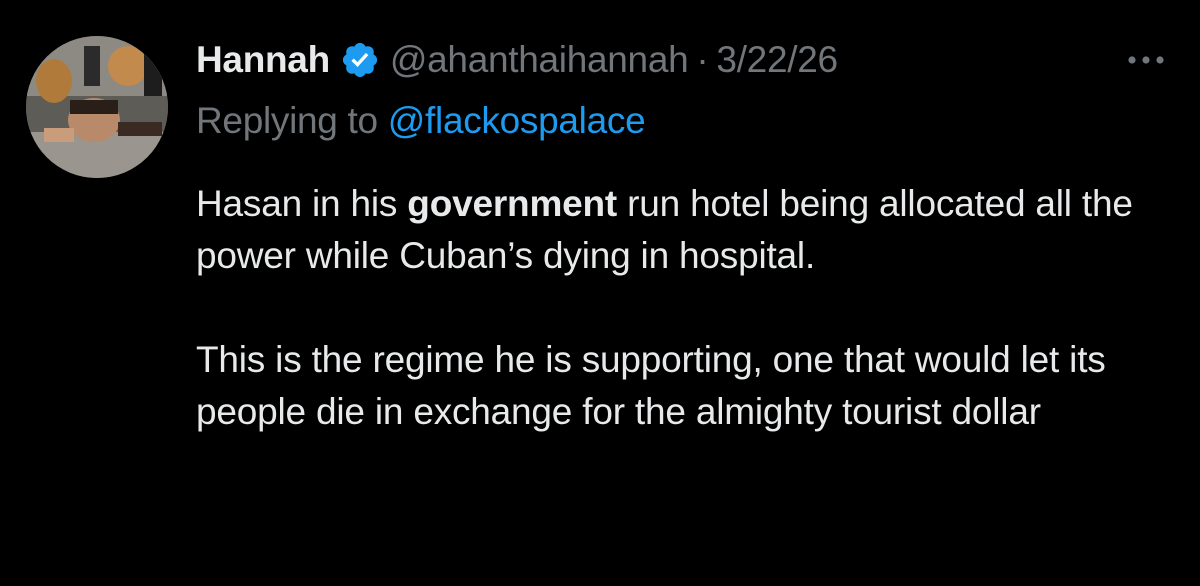  I want to click on tweet-text-bold: government, so click(512, 203).